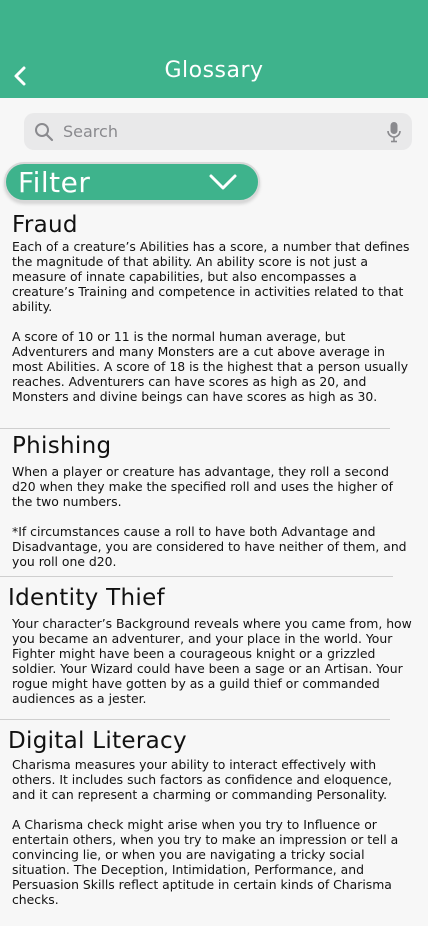 This screenshot has width=428, height=926. What do you see at coordinates (54, 182) in the screenshot?
I see `filter-label: Filter` at bounding box center [54, 182].